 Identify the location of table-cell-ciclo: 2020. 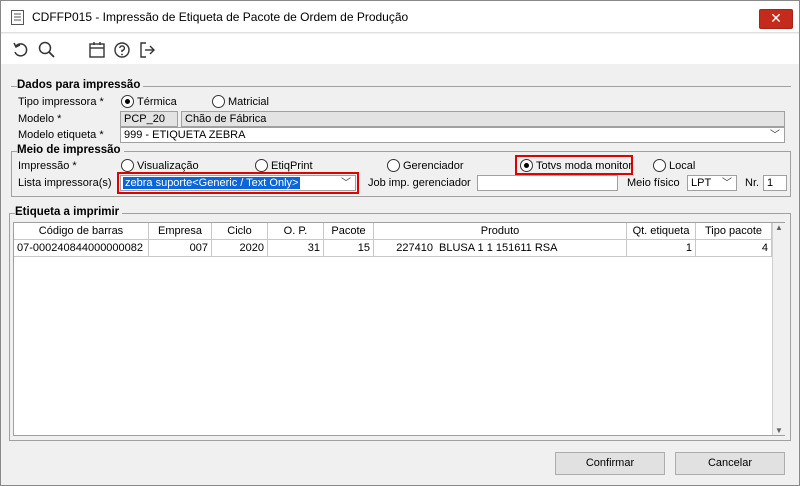
(240, 248).